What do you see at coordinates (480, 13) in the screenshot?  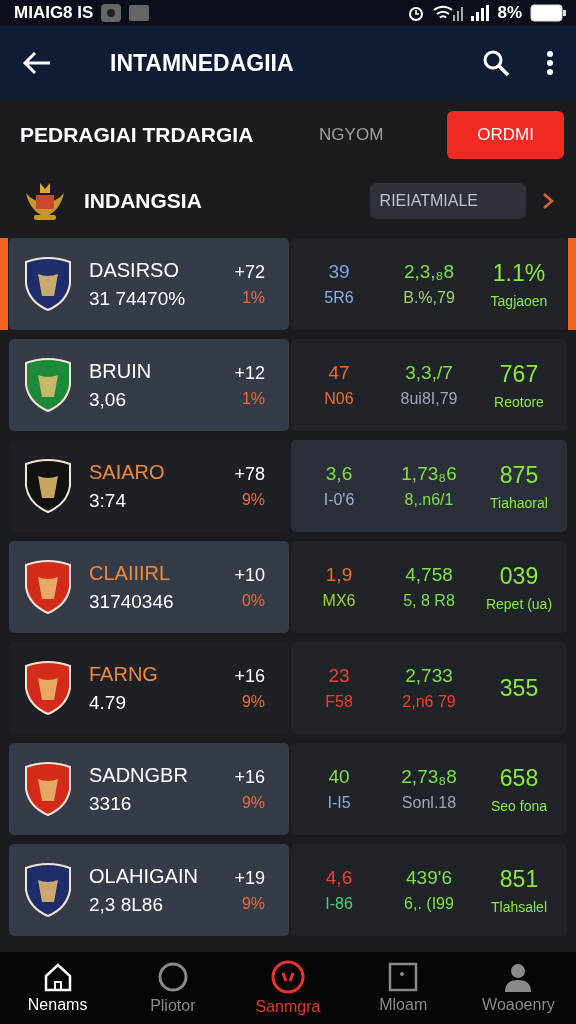 I see `signal-icon` at bounding box center [480, 13].